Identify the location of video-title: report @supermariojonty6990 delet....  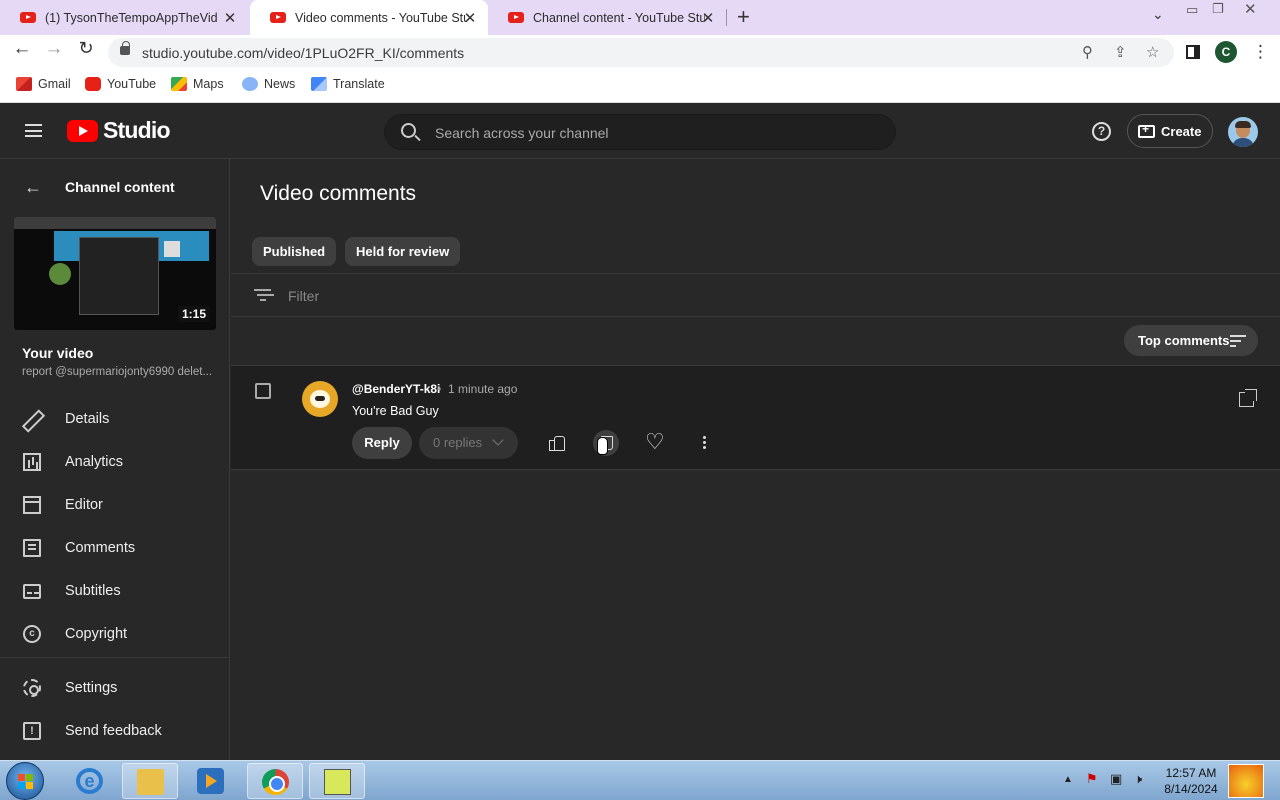
(117, 372).